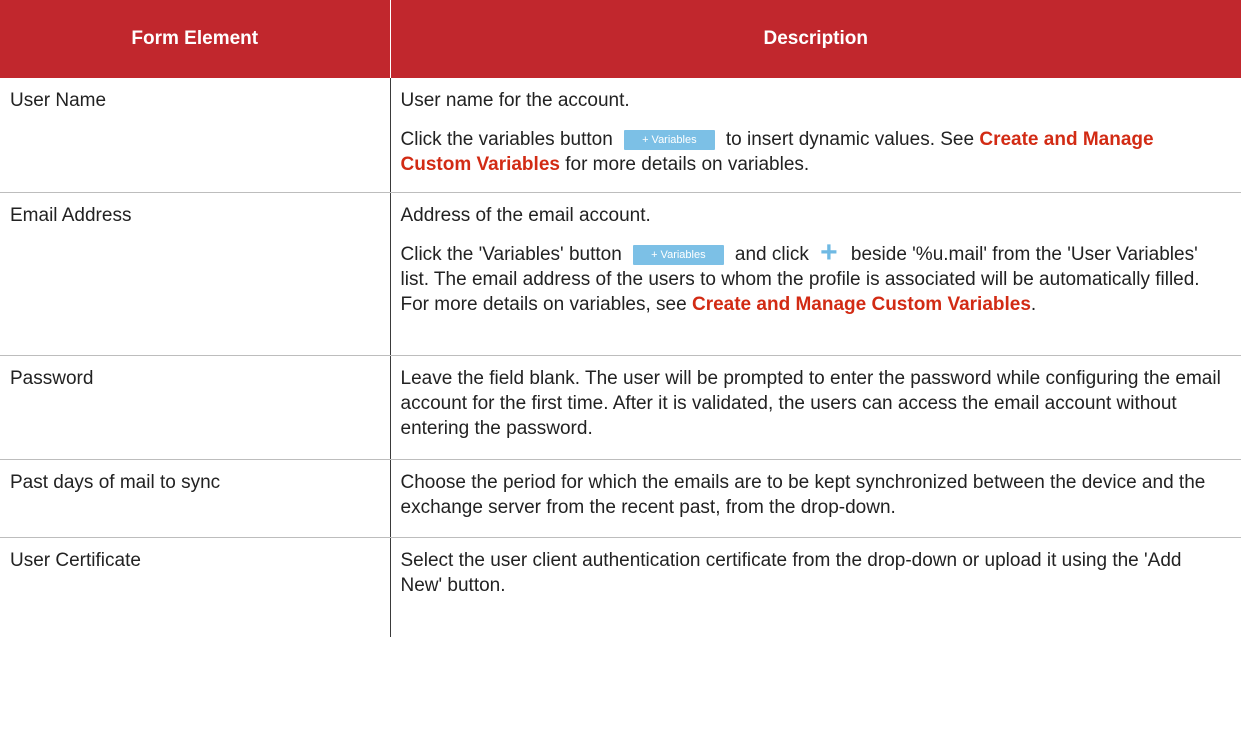 This screenshot has width=1241, height=740. I want to click on description-fragment: for more details on variables., so click(687, 164).